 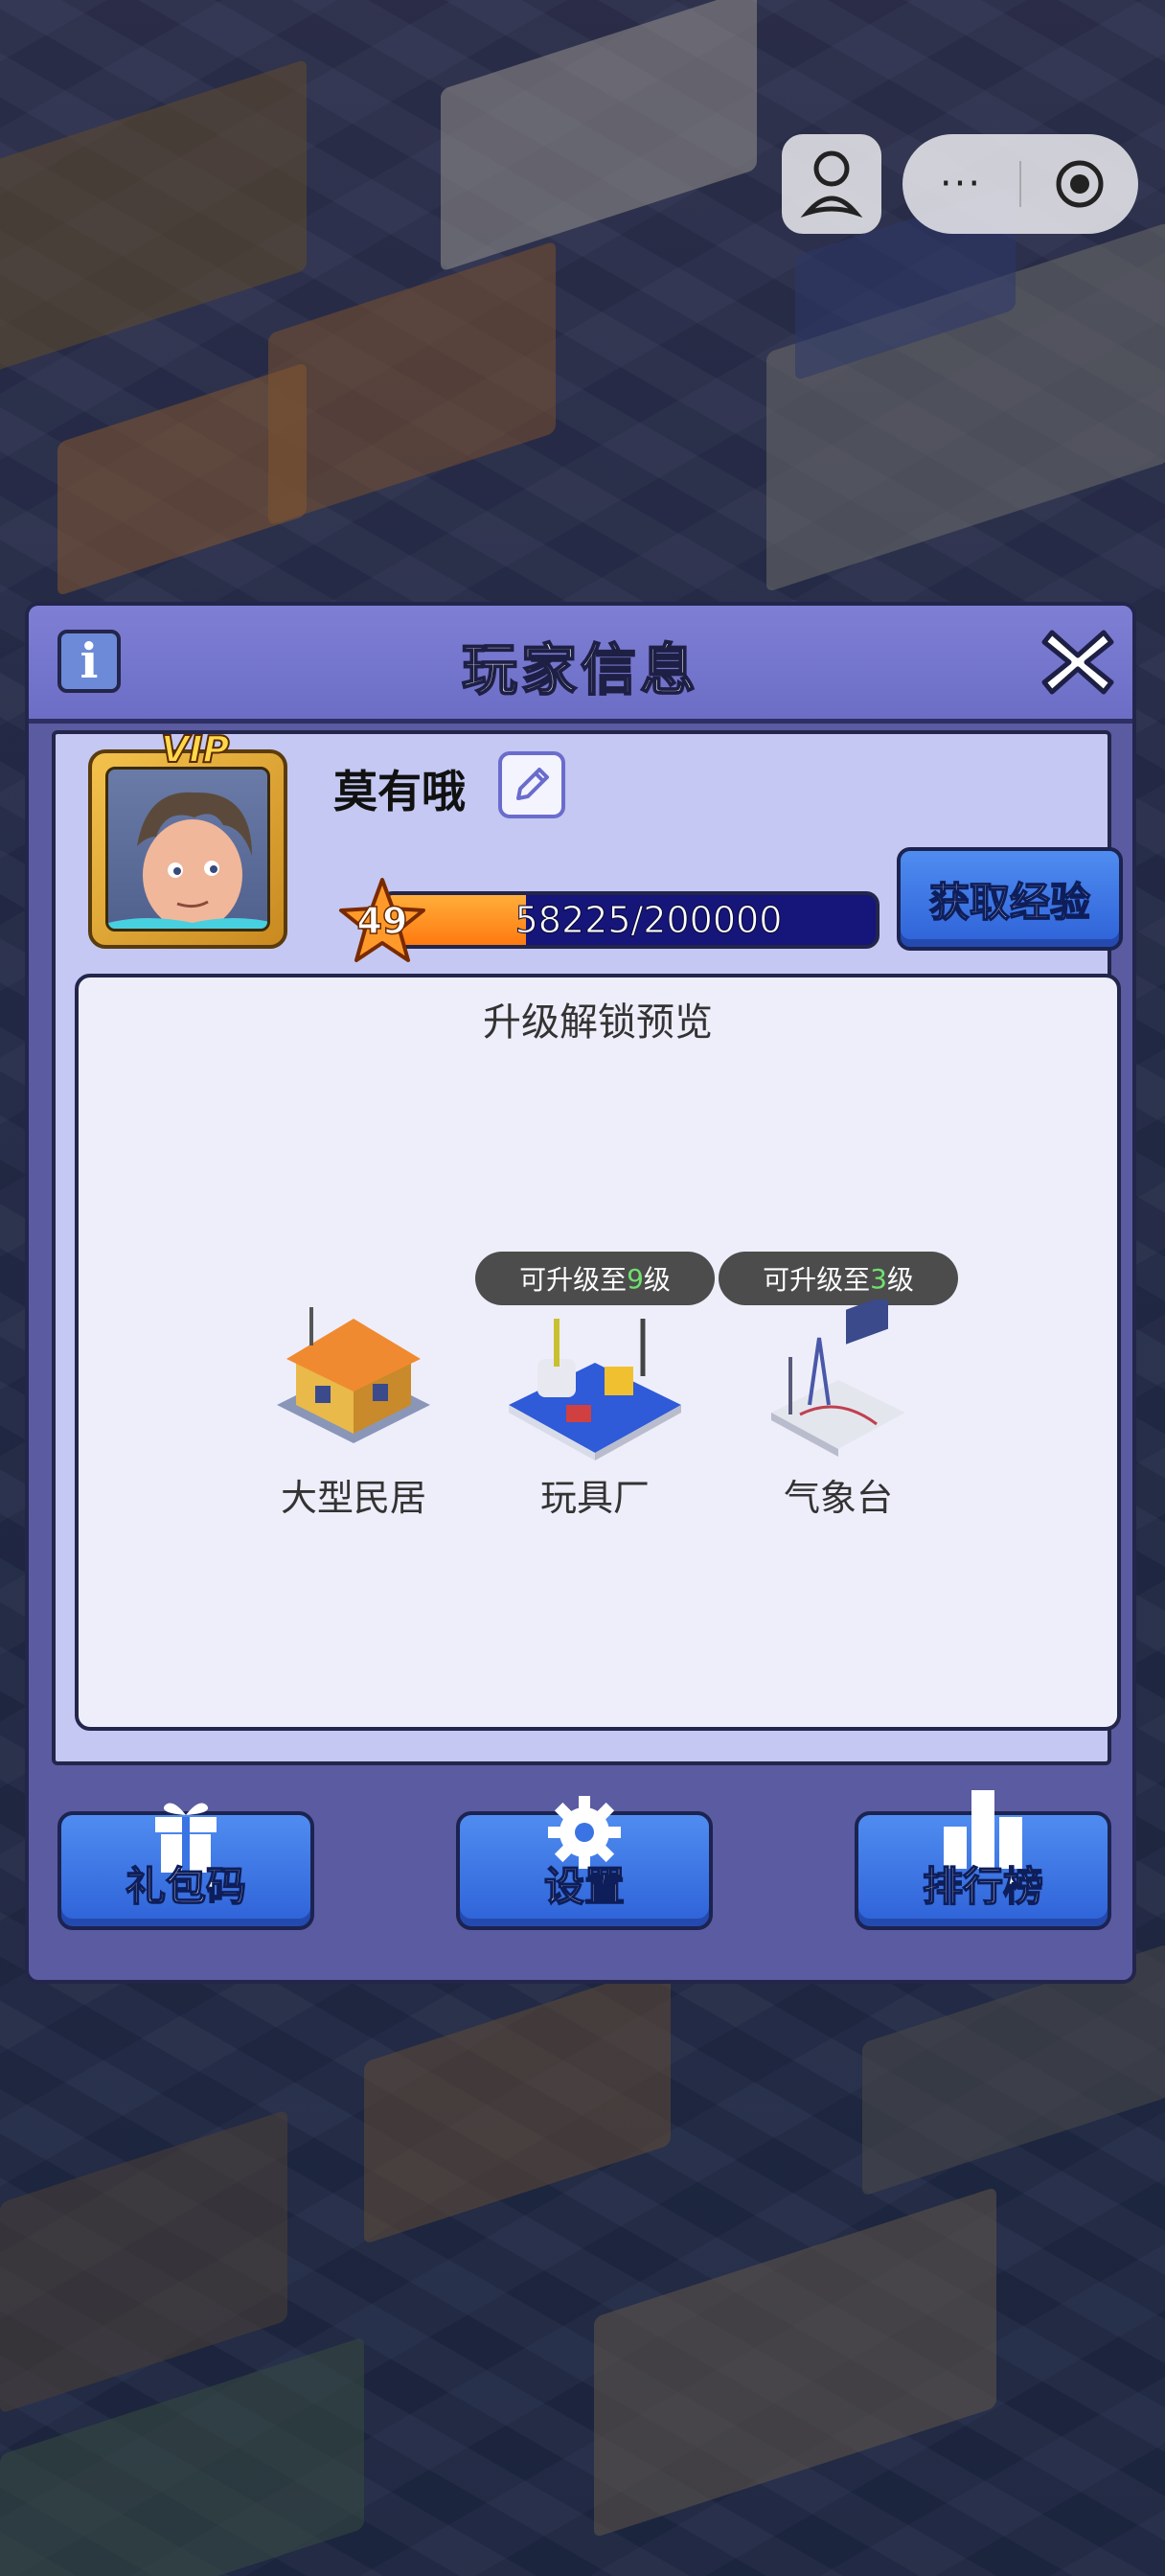 I want to click on building-name: 大型民居, so click(x=353, y=1498).